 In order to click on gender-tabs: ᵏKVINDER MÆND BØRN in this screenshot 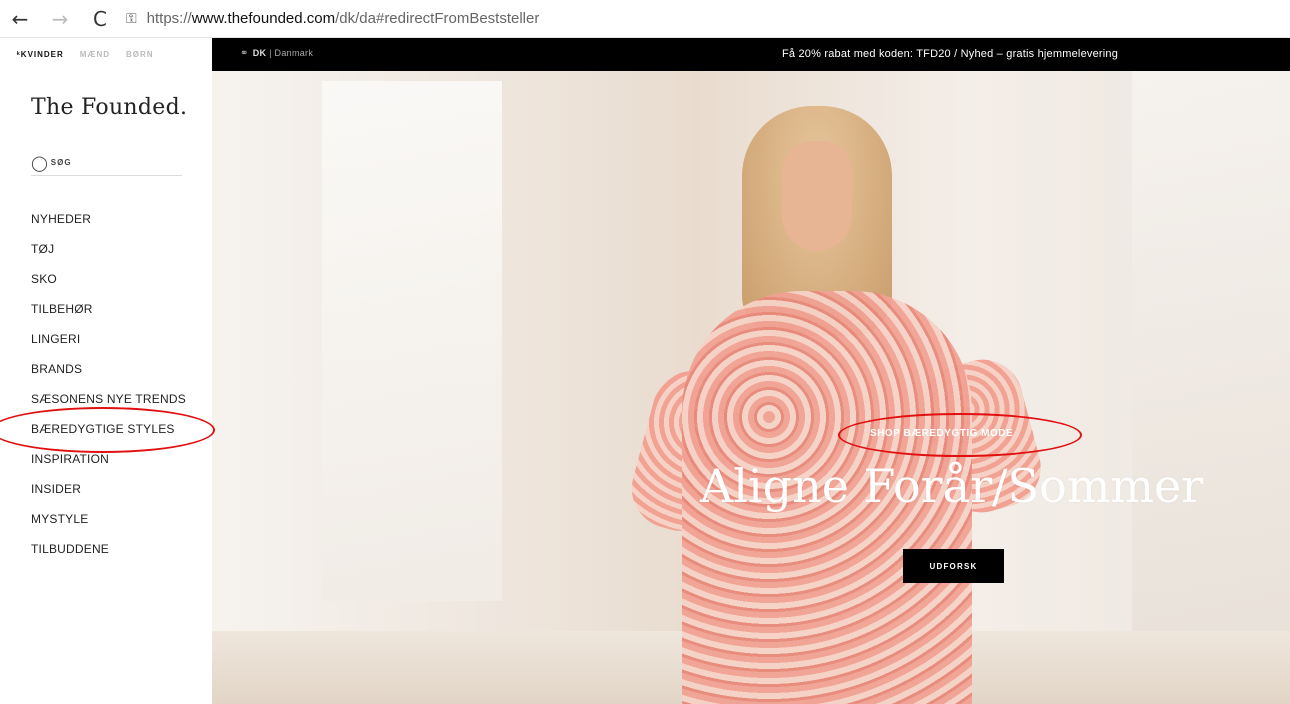, I will do `click(106, 54)`.